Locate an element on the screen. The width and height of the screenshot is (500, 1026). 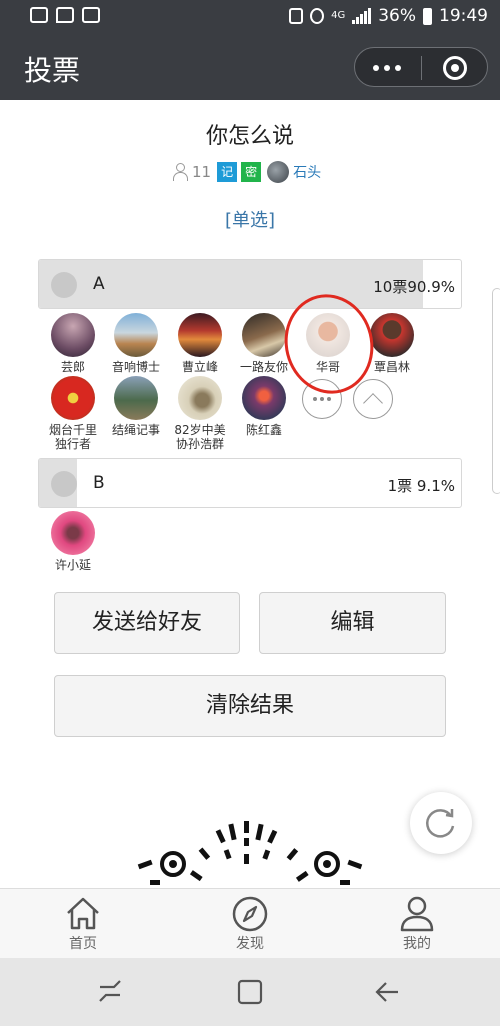
voter: 陈红鑫 is located at coordinates (264, 406).